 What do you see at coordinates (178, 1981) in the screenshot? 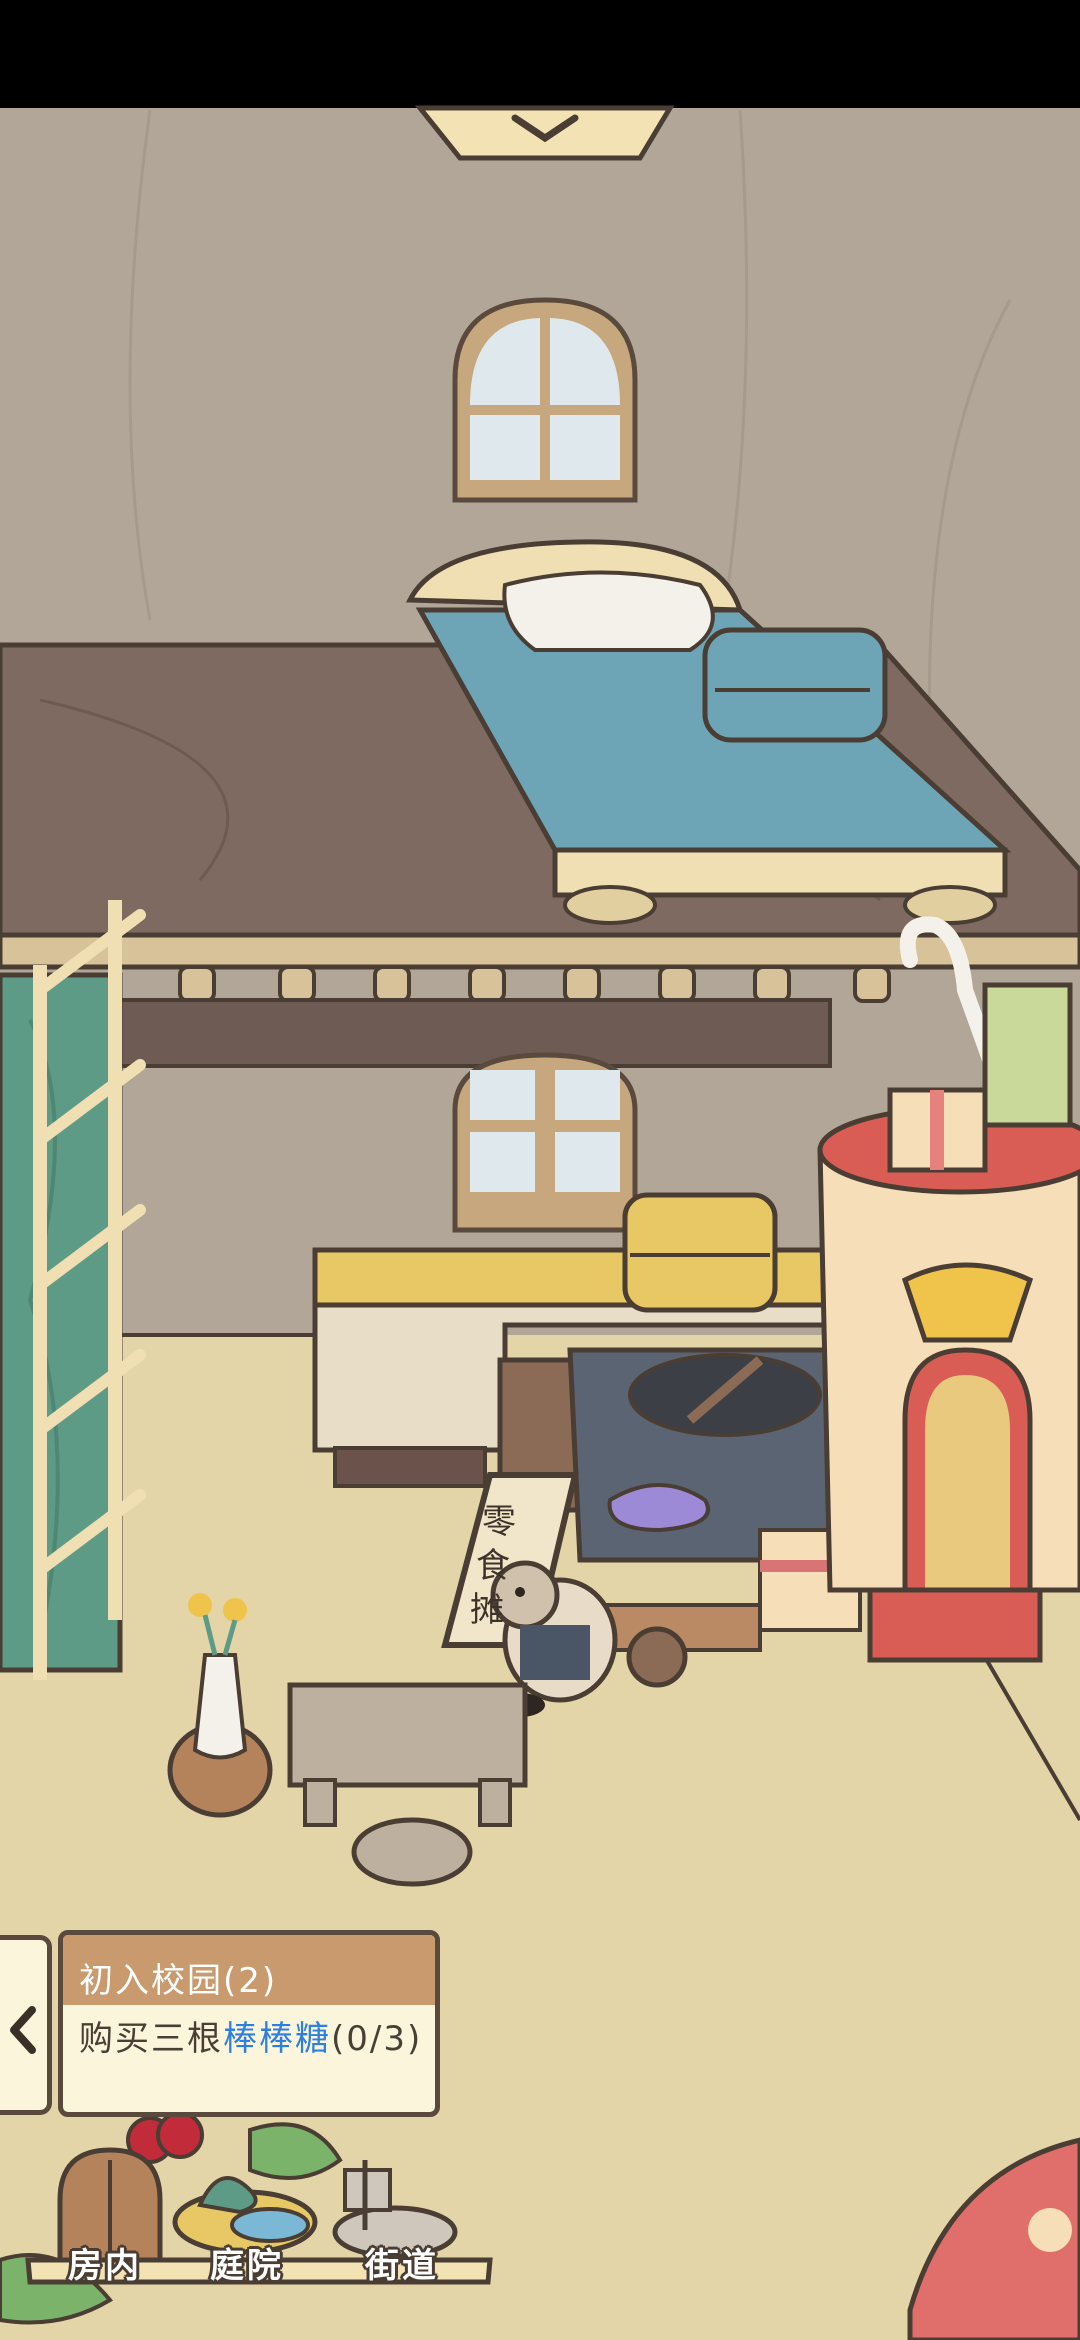
I see `quest-title: 初入校园(2)` at bounding box center [178, 1981].